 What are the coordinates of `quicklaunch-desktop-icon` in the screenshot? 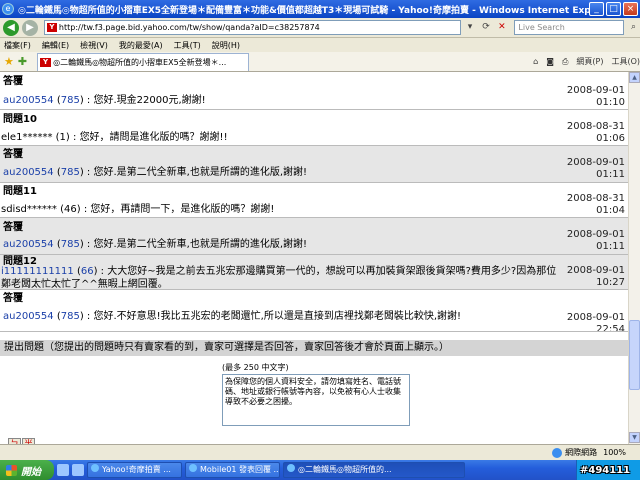 It's located at (78, 470).